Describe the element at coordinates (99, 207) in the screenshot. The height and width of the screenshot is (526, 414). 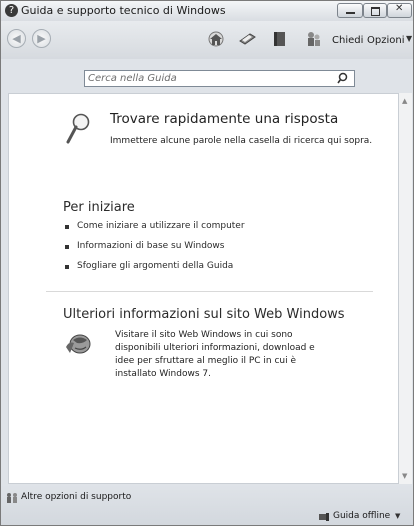
I see `getting-started-title: Per iniziare` at that location.